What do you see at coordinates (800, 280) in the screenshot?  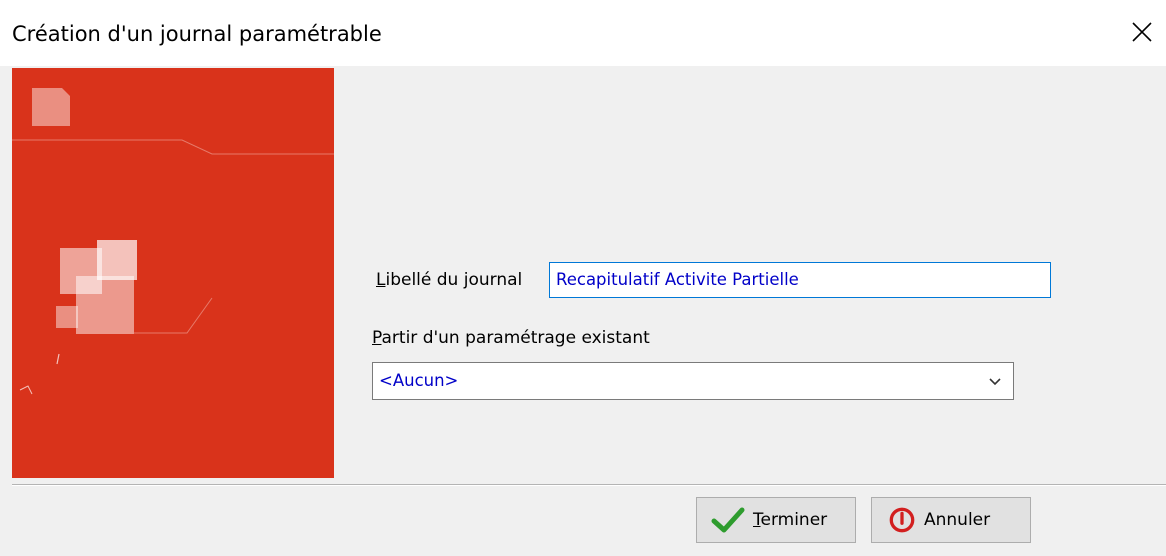 I see `libelle-input: Recapitulatif Activite Partielle` at bounding box center [800, 280].